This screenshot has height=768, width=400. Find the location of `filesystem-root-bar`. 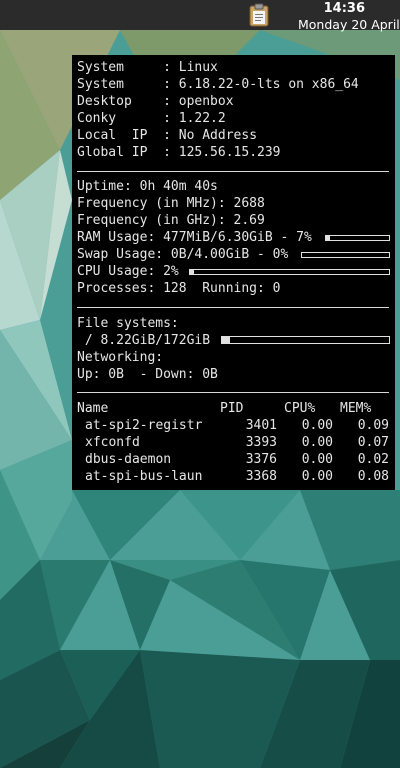

filesystem-root-bar is located at coordinates (305, 340).